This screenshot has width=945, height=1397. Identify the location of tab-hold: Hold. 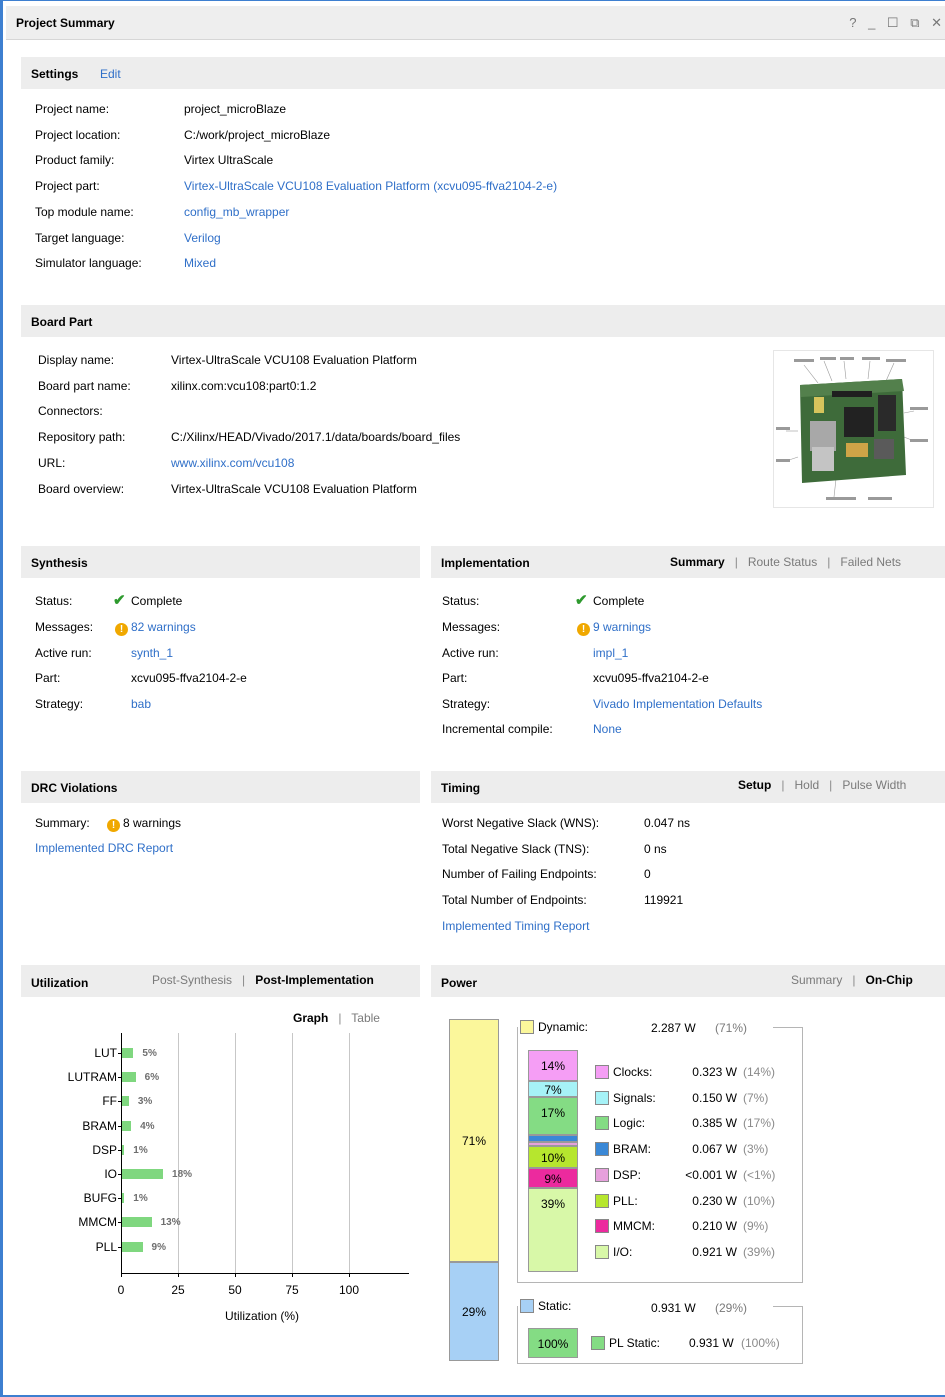
(806, 785).